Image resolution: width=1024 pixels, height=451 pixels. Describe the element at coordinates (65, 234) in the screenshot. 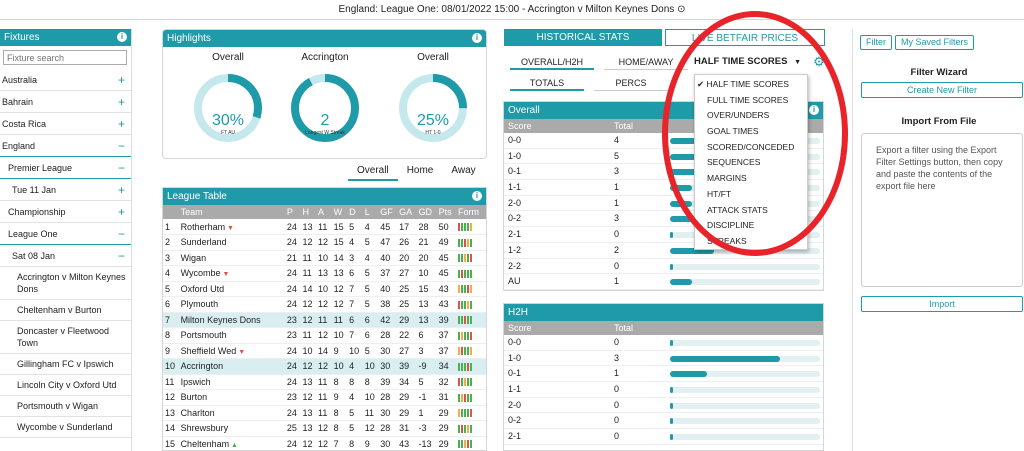

I see `league-item: League One −` at that location.